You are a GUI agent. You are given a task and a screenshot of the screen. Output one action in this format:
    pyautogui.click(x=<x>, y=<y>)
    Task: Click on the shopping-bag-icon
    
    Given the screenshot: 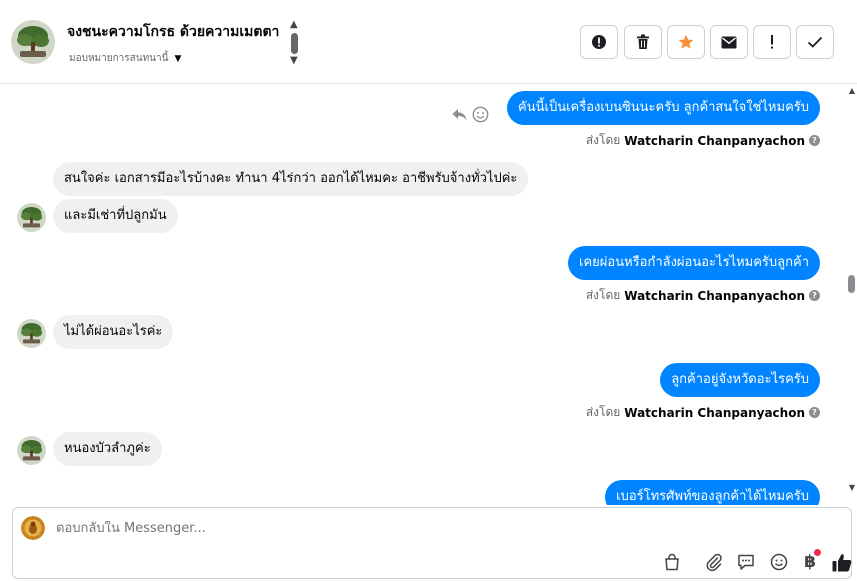 What is the action you would take?
    pyautogui.click(x=672, y=562)
    